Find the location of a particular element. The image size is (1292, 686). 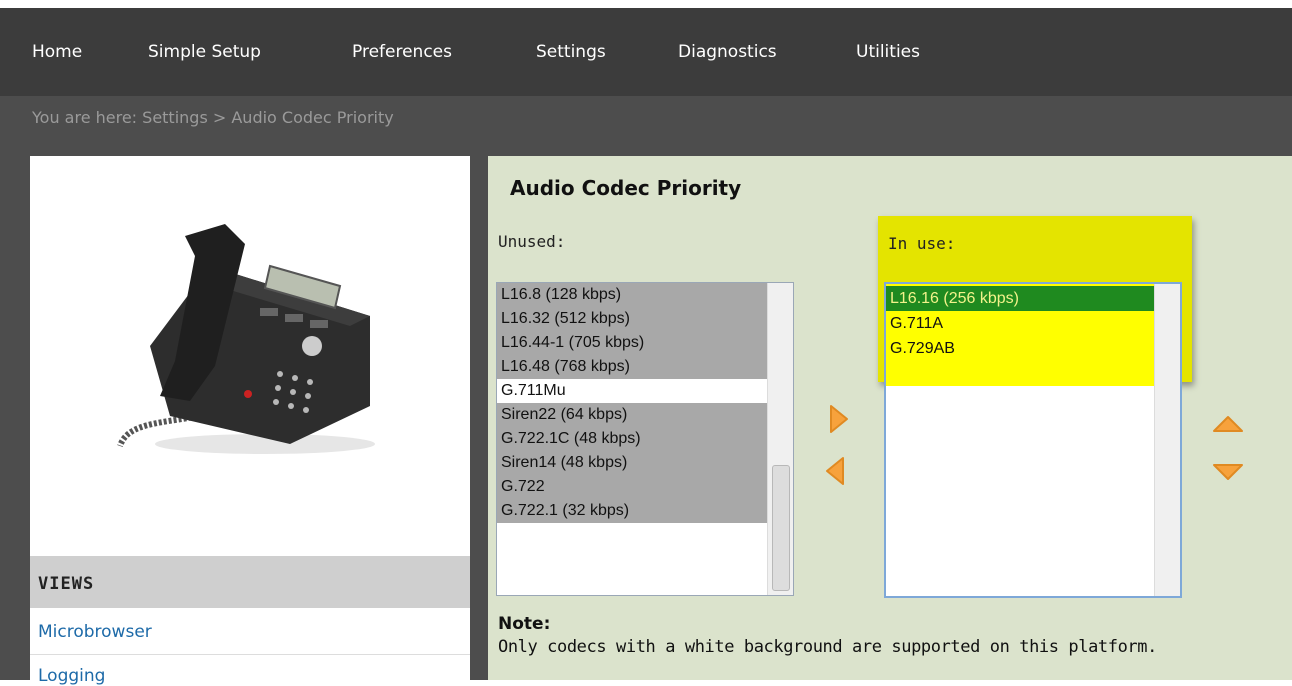

move-right-arrow-icon is located at coordinates (839, 419).